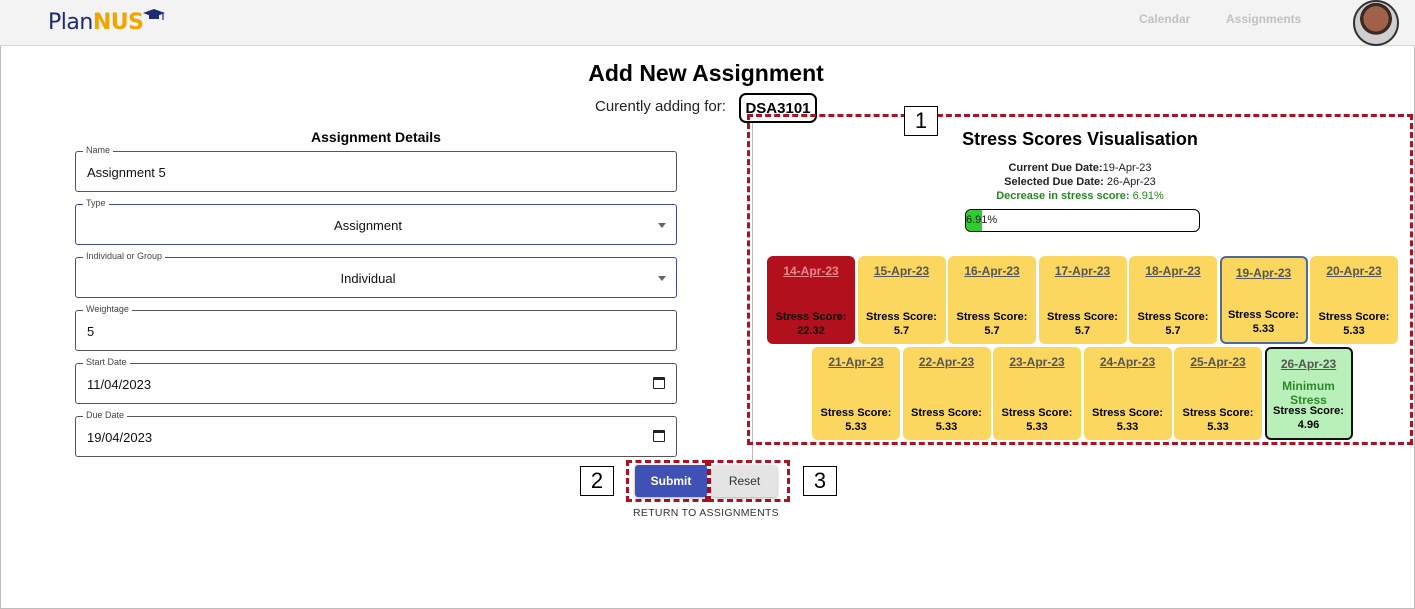  What do you see at coordinates (706, 513) in the screenshot?
I see `return-to-assignments-link: RETURN TO ASSIGNMENTS` at bounding box center [706, 513].